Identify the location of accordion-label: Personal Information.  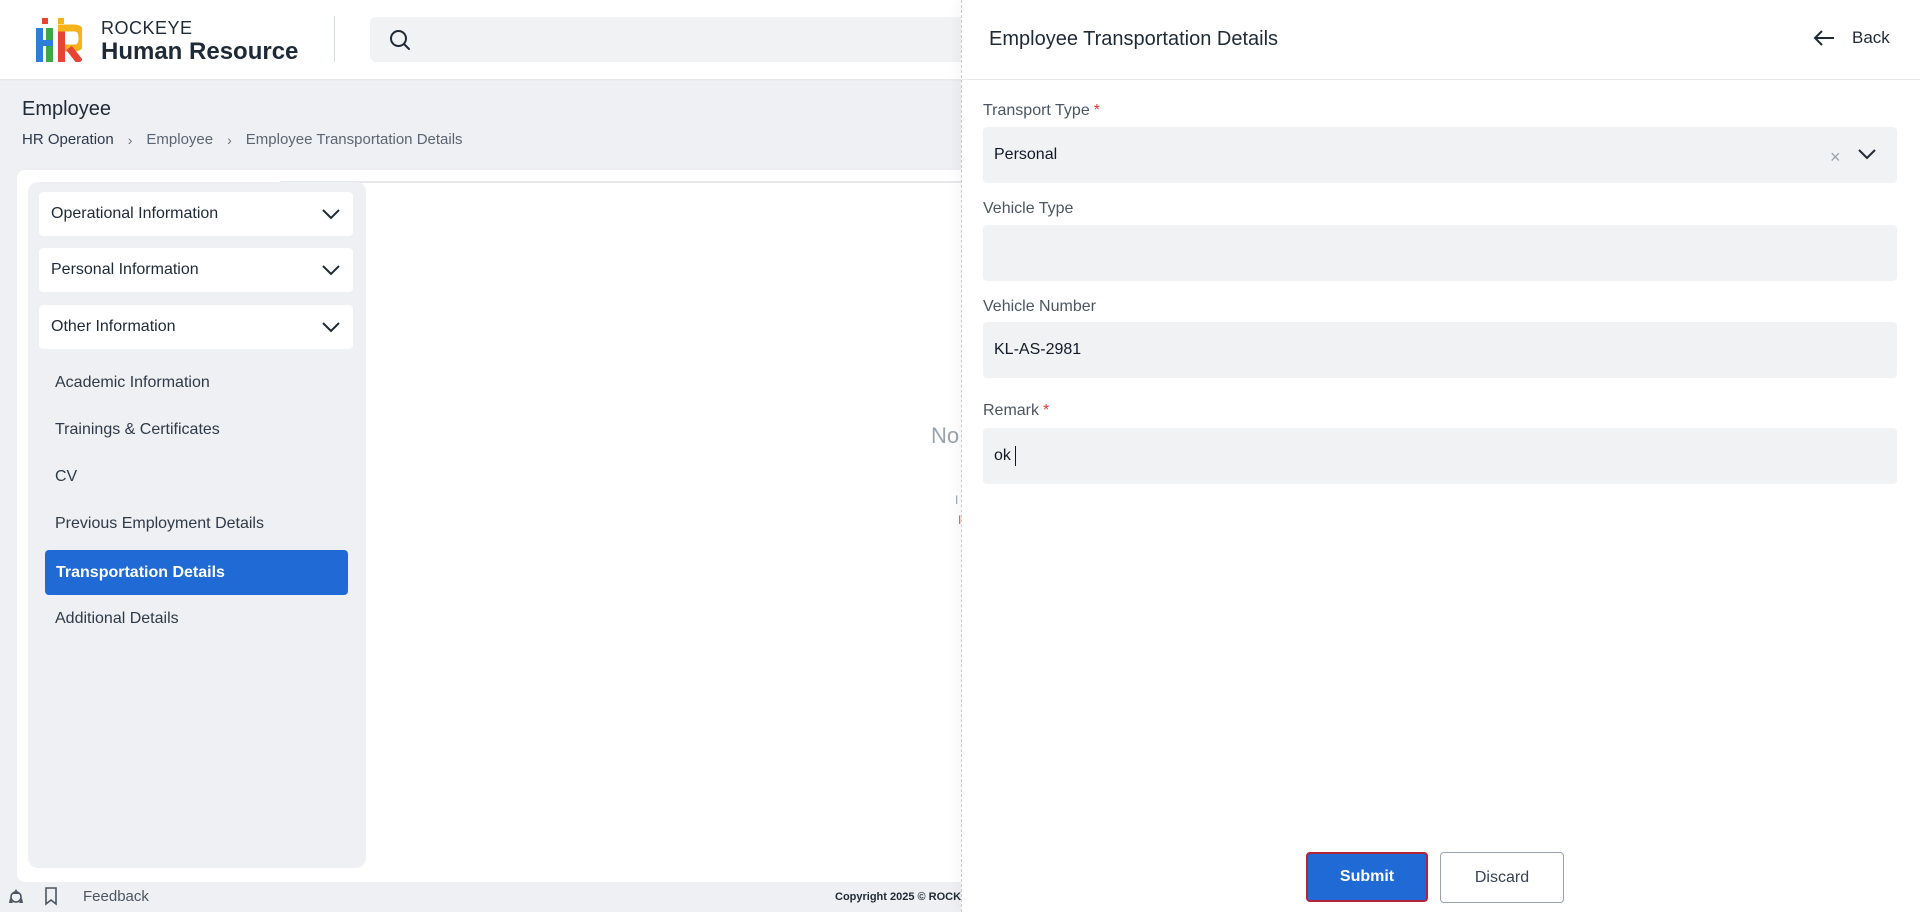
(125, 269).